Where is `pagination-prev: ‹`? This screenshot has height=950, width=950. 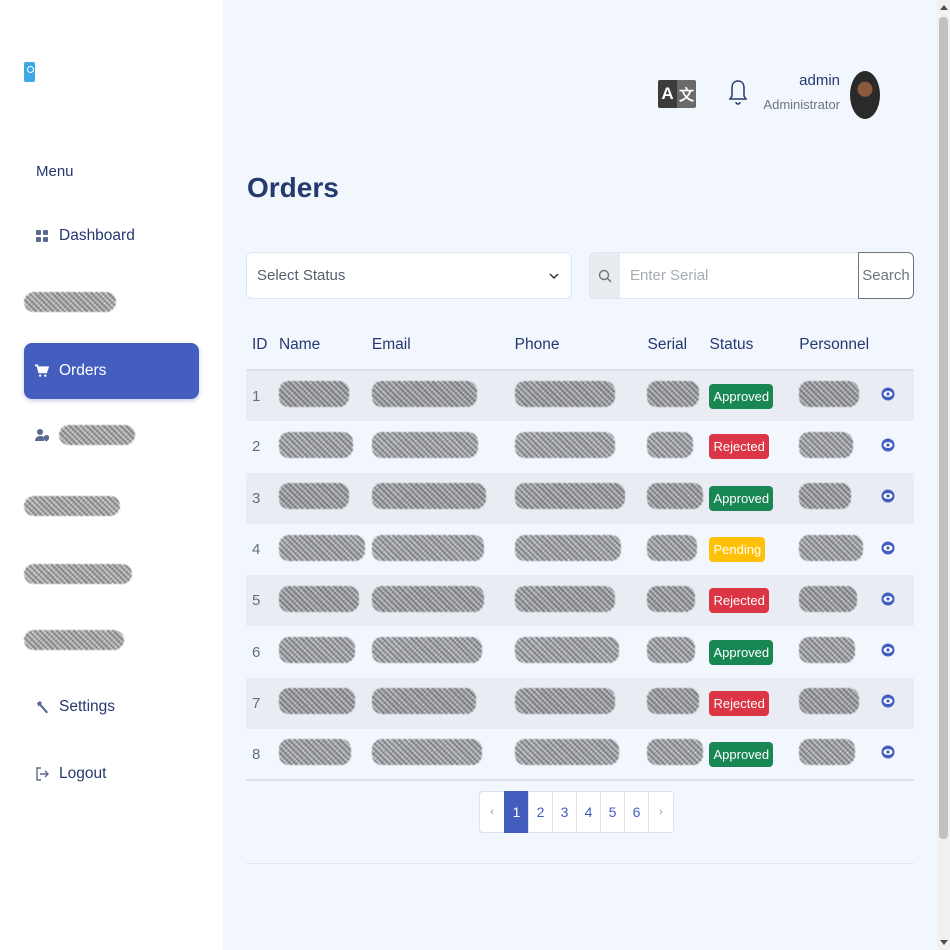 pagination-prev: ‹ is located at coordinates (492, 812).